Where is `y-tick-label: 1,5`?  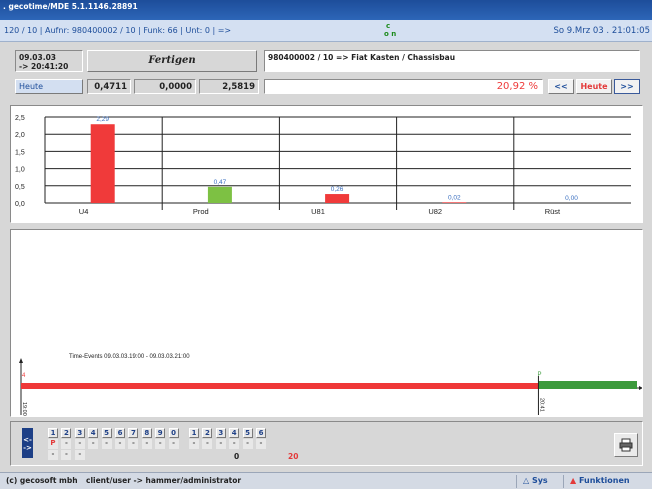 y-tick-label: 1,5 is located at coordinates (20, 152).